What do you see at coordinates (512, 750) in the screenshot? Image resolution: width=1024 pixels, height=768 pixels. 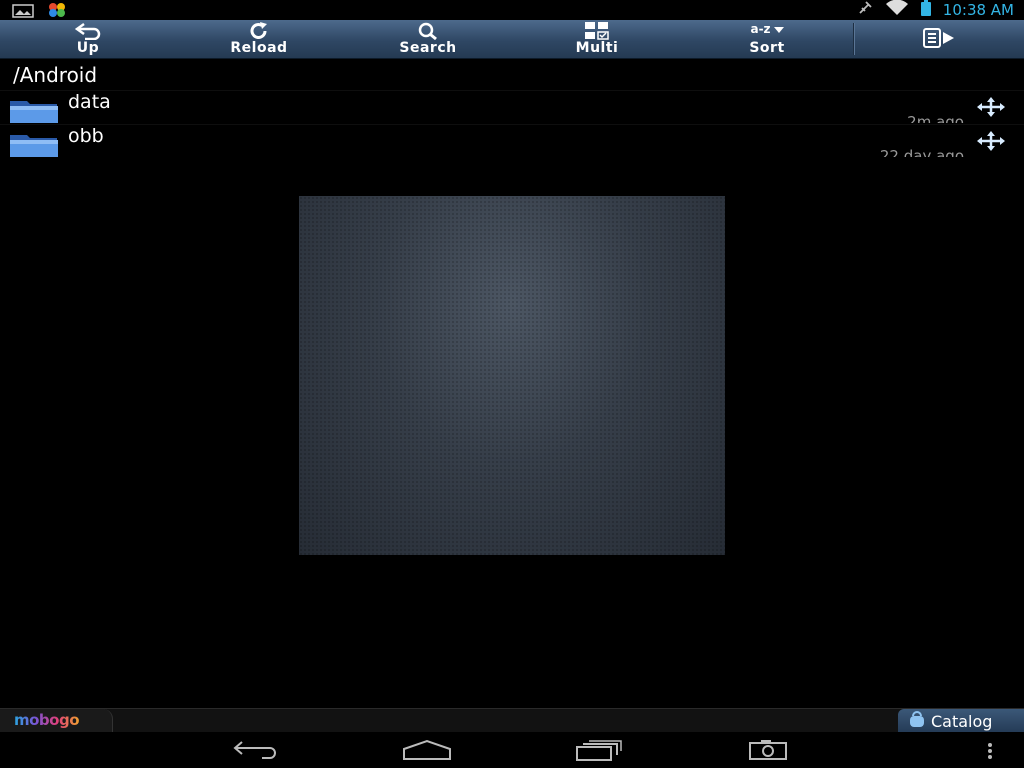 I see `system-nav-bar` at bounding box center [512, 750].